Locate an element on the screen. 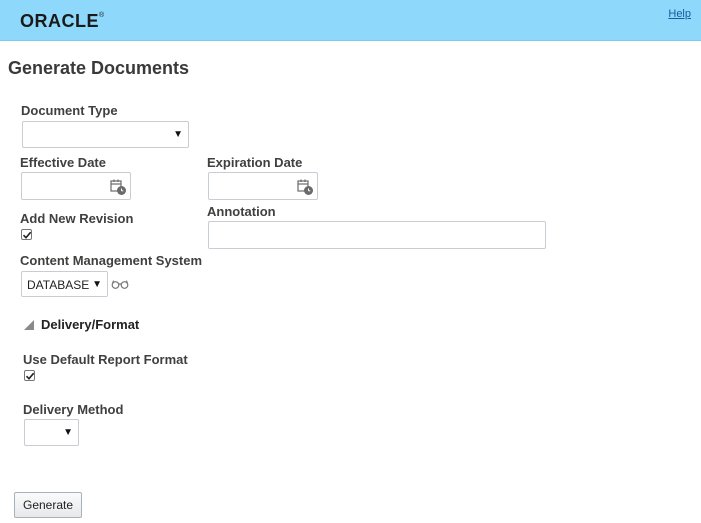 The width and height of the screenshot is (701, 523). use-default-report-format-checkbox is located at coordinates (29, 375).